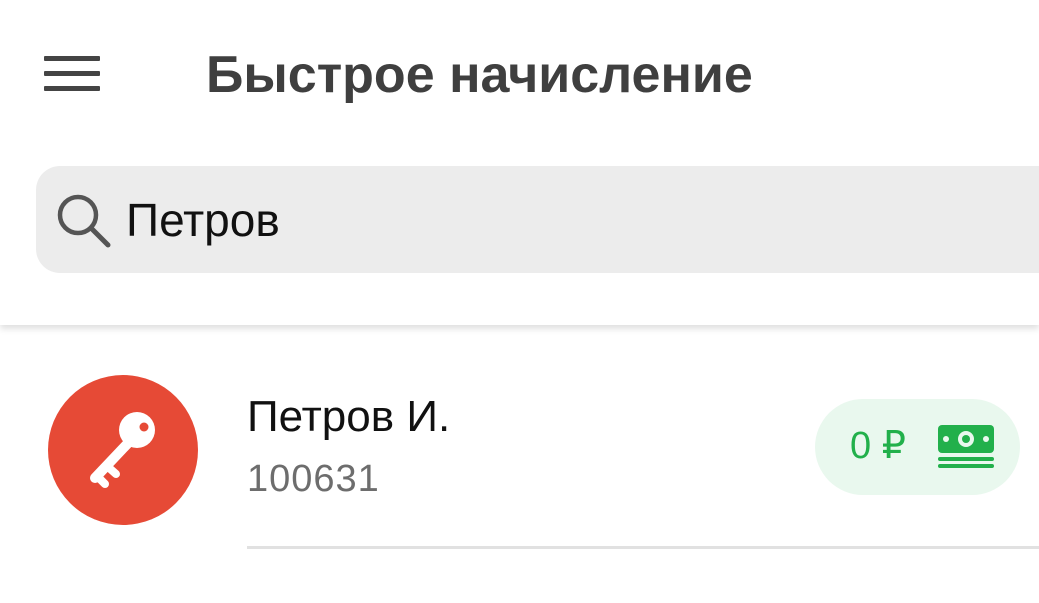 The image size is (1039, 603). What do you see at coordinates (643, 547) in the screenshot?
I see `divider` at bounding box center [643, 547].